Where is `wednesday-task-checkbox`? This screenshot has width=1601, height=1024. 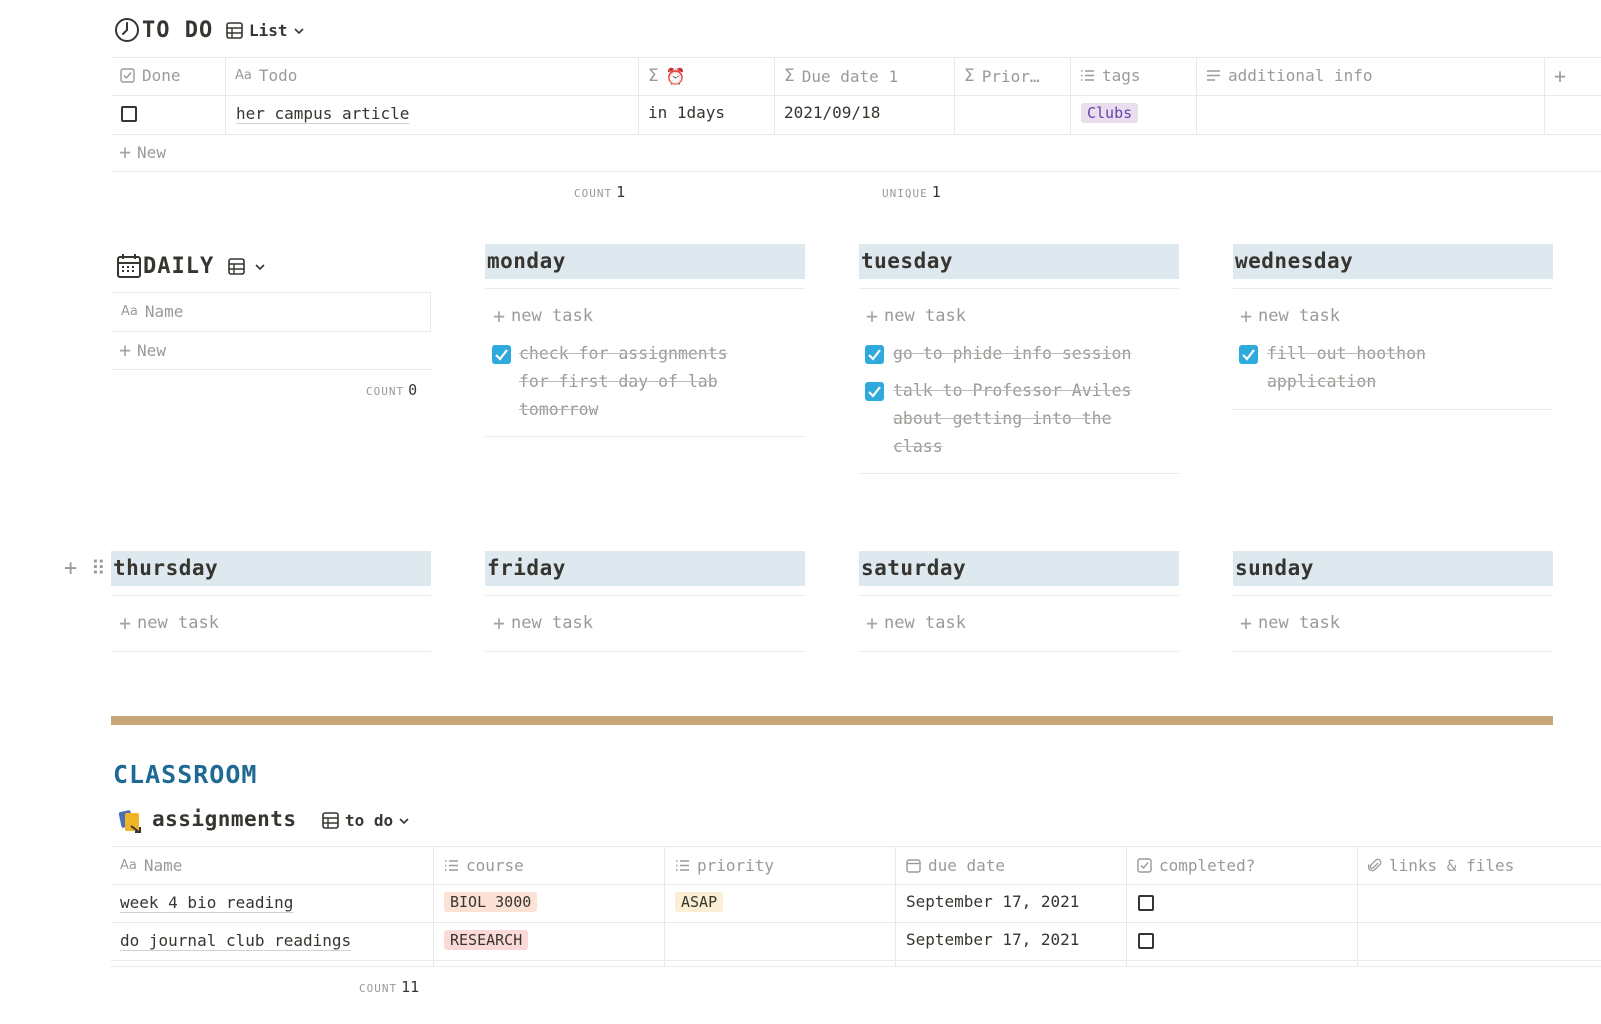
wednesday-task-checkbox is located at coordinates (1248, 354).